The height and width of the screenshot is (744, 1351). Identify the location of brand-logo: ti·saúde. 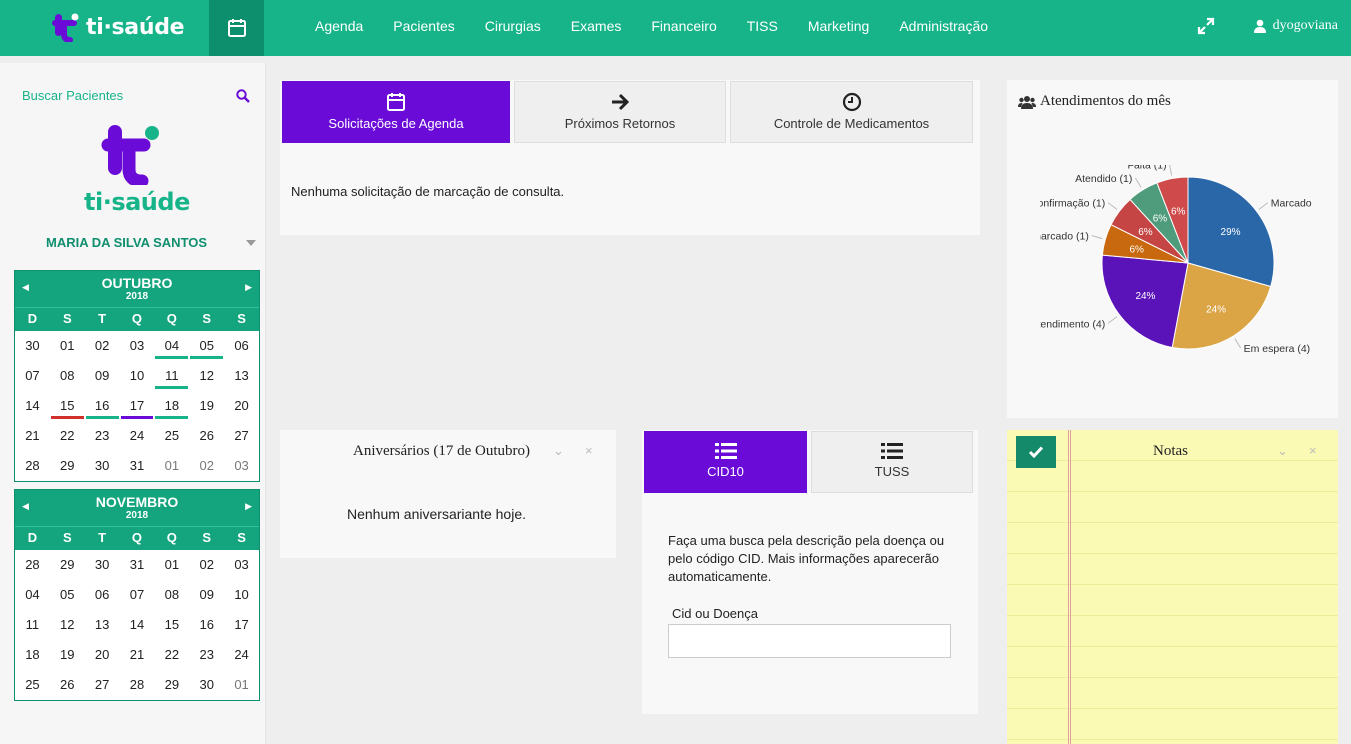
(118, 27).